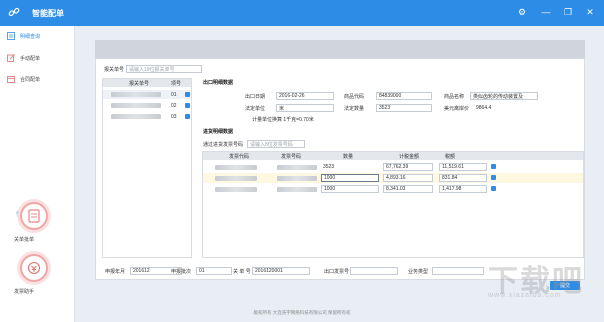 This screenshot has width=604, height=322. Describe the element at coordinates (164, 69) in the screenshot. I see `customs-no-input: 请输入19位报关单号` at that location.